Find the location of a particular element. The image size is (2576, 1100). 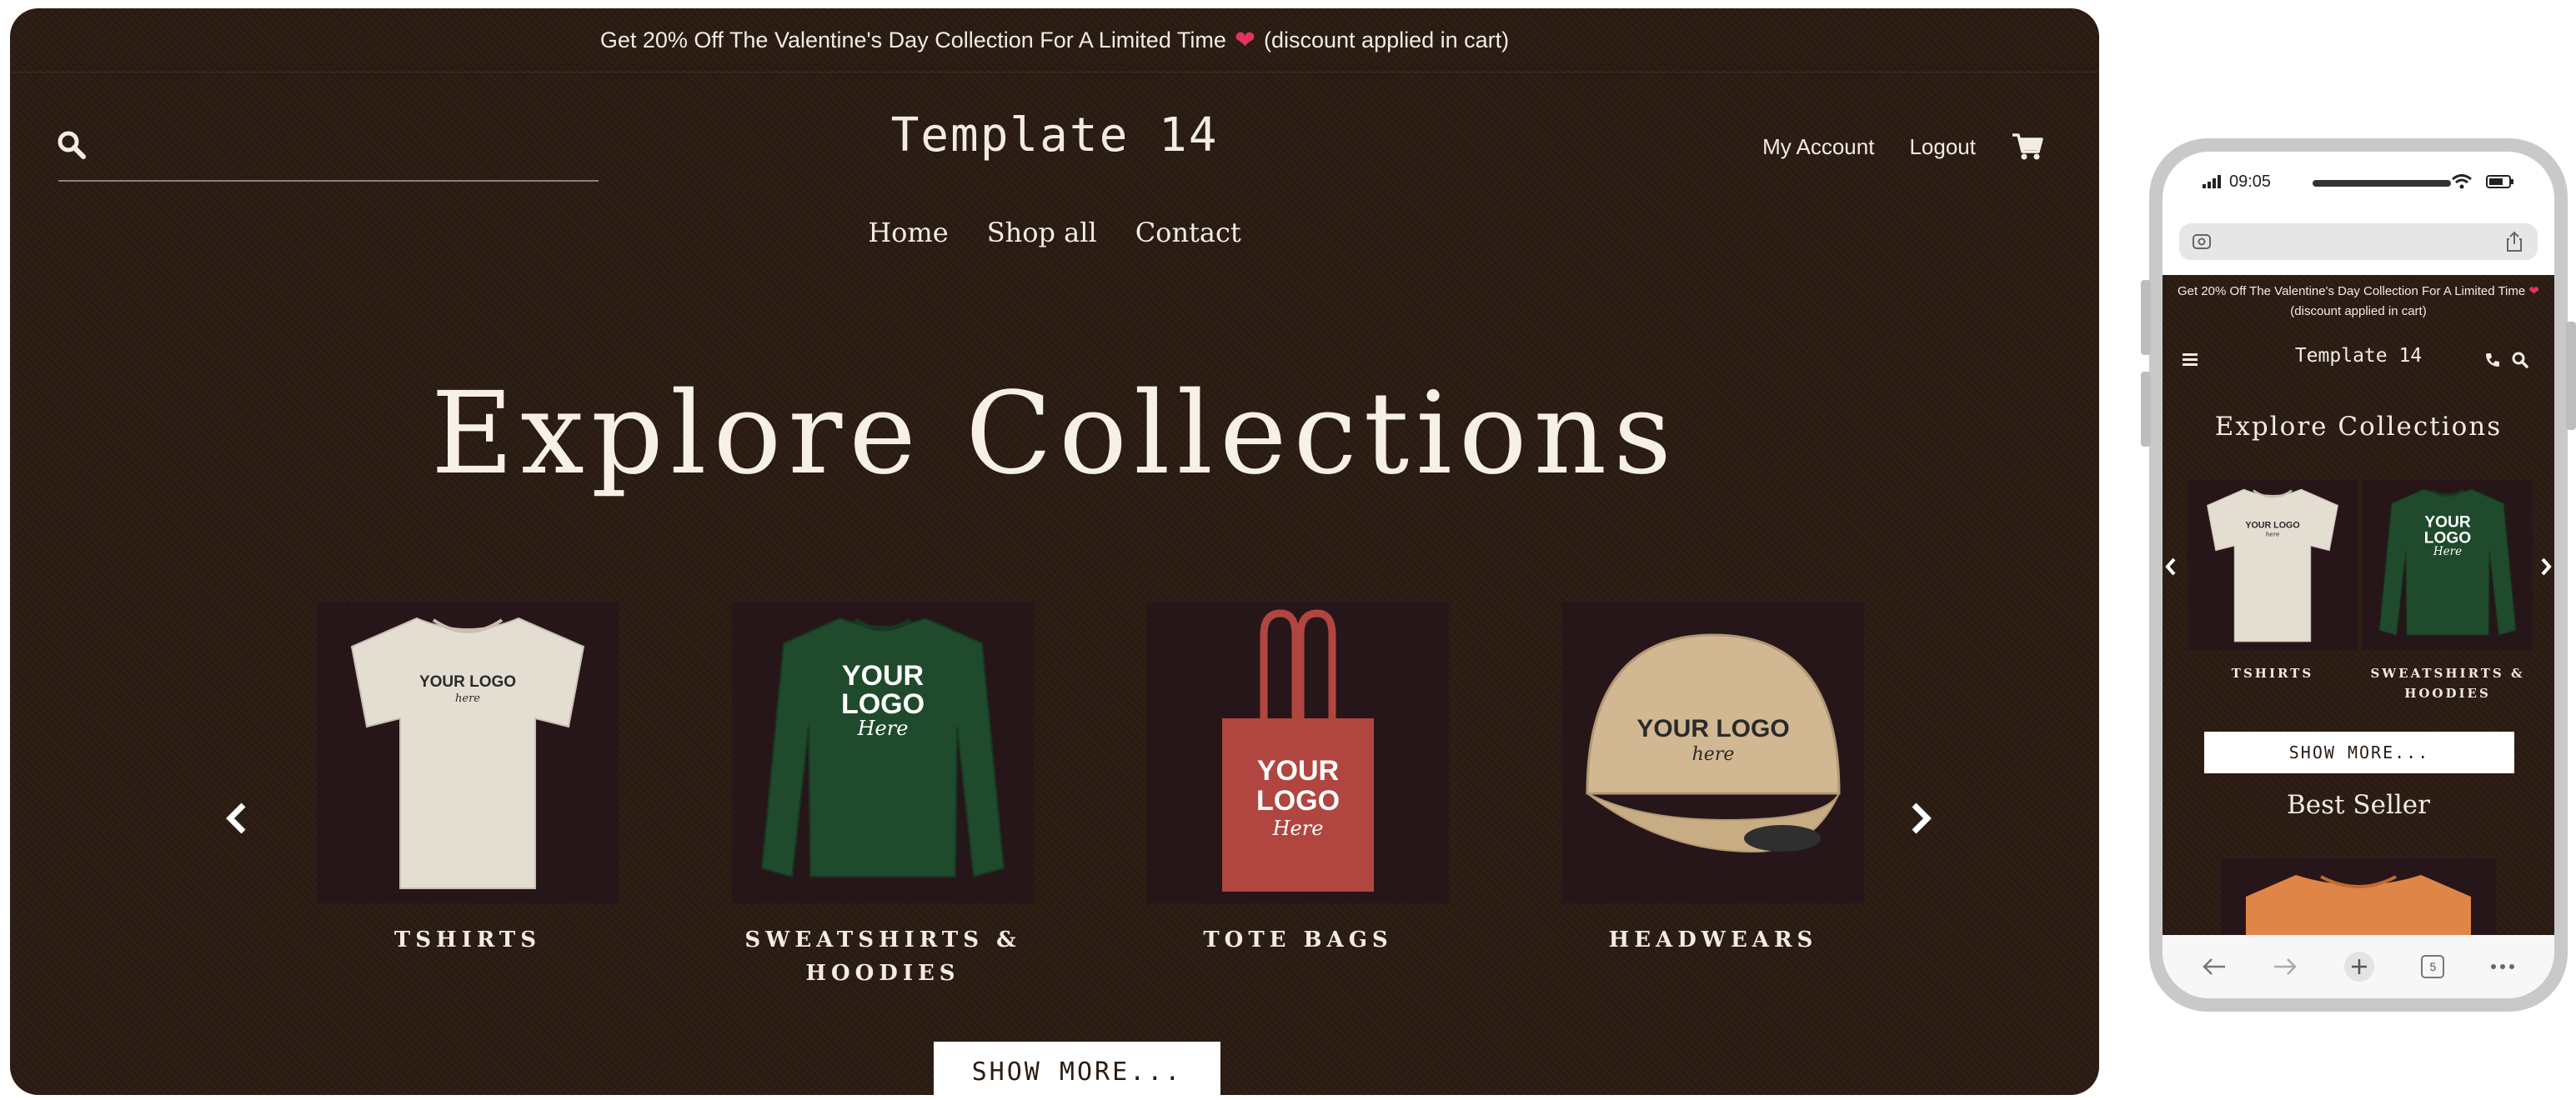

collection-caption: SWEATSHIRTS & HOODIES is located at coordinates (883, 956).